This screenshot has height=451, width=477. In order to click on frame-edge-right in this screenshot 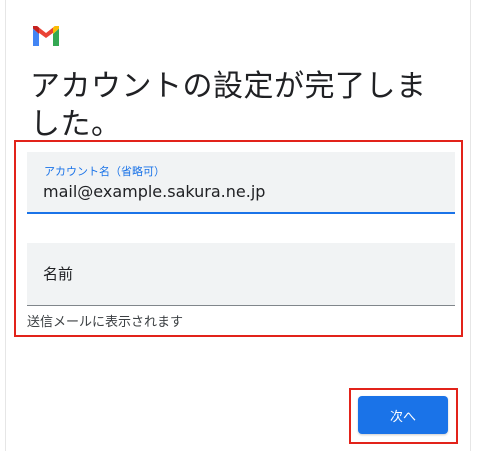, I will do `click(470, 225)`.